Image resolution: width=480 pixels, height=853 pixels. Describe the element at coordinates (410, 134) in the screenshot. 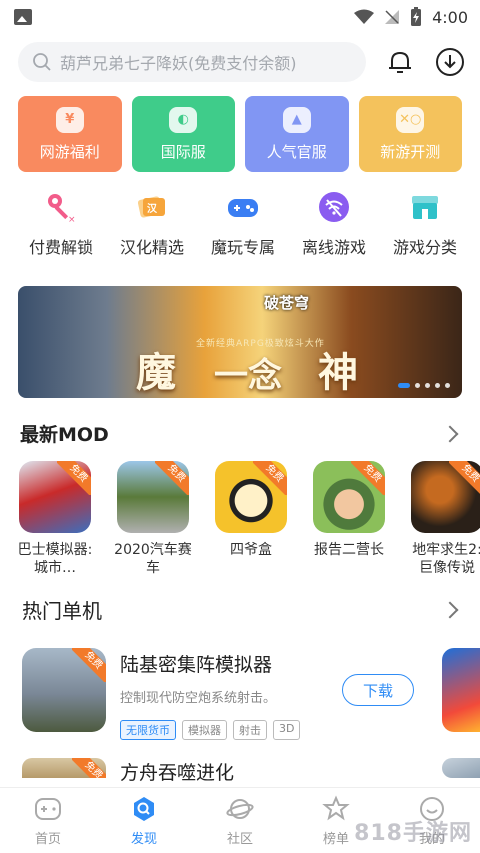

I see `tile-new-games: ✕○ 新游开测` at that location.